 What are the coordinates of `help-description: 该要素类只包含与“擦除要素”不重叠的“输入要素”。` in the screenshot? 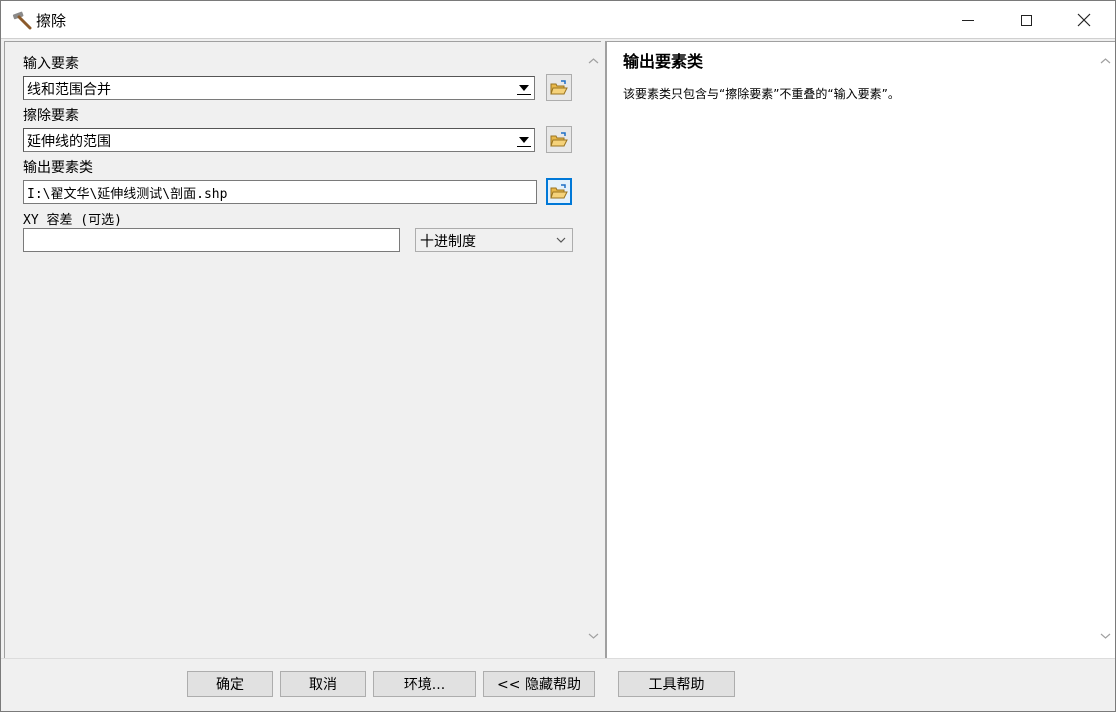 It's located at (761, 94).